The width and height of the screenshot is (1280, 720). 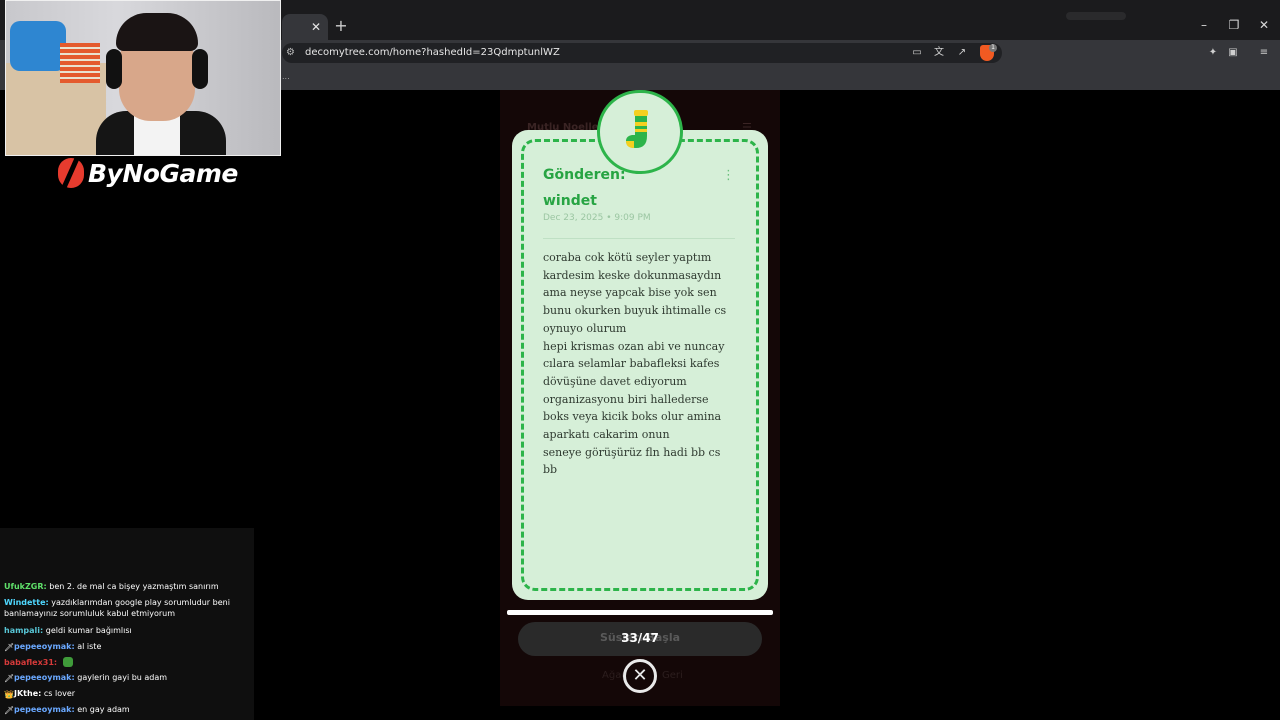 I want to click on chat-text: geldi kumar bağımlısı, so click(x=87, y=630).